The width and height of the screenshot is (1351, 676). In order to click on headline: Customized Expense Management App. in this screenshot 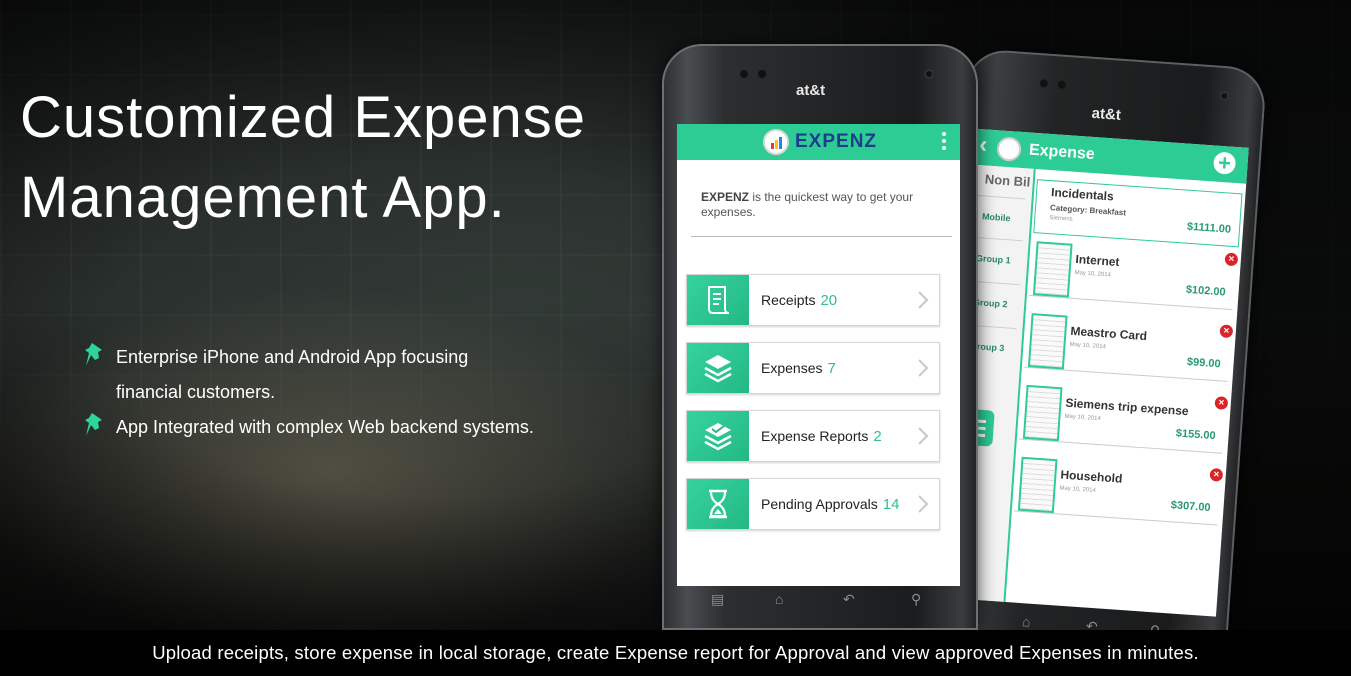, I will do `click(303, 158)`.